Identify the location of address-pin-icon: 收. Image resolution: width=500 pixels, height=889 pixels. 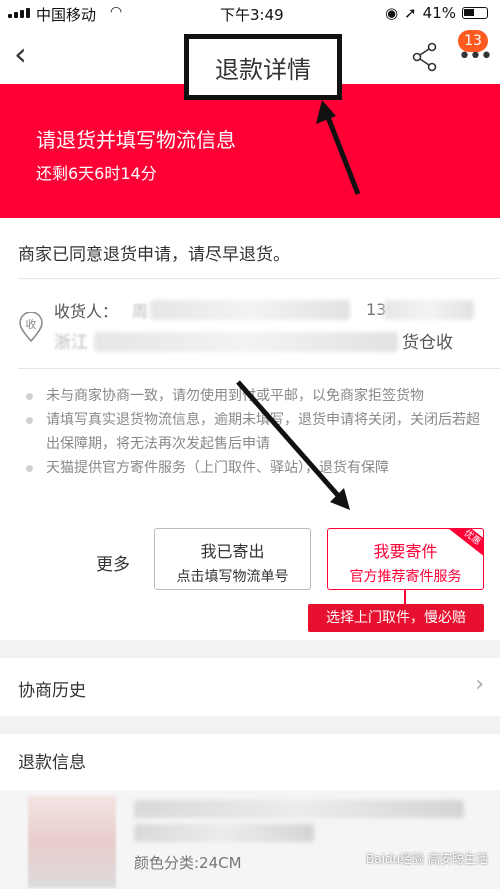
(31, 327).